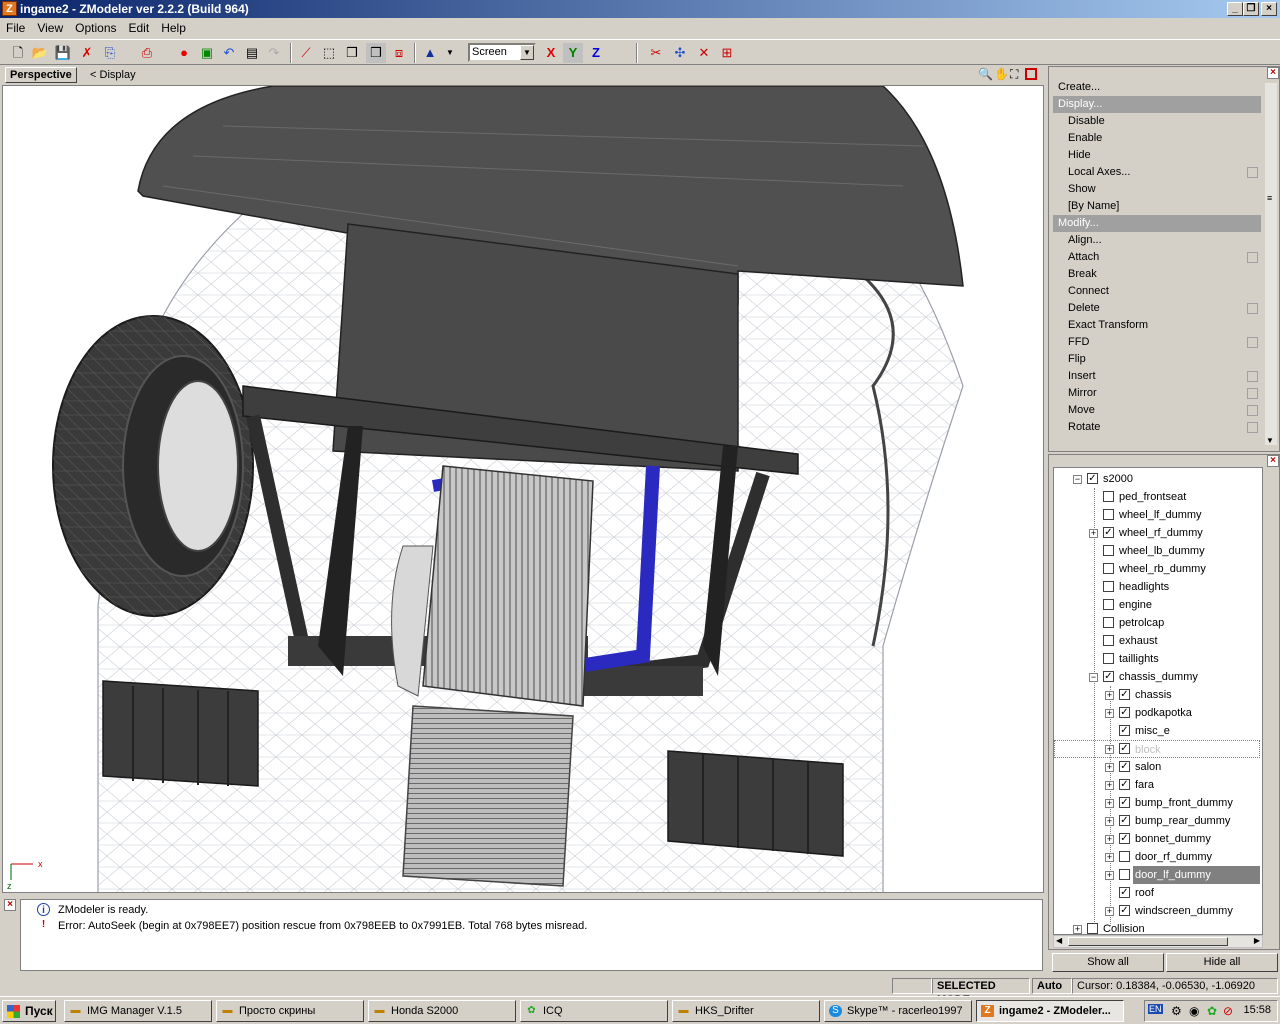  What do you see at coordinates (1157, 410) in the screenshot?
I see `cmd-move: Move` at bounding box center [1157, 410].